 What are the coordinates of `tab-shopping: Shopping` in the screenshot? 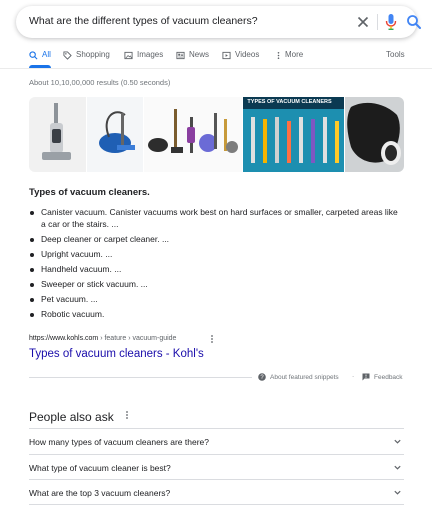 It's located at (86, 59).